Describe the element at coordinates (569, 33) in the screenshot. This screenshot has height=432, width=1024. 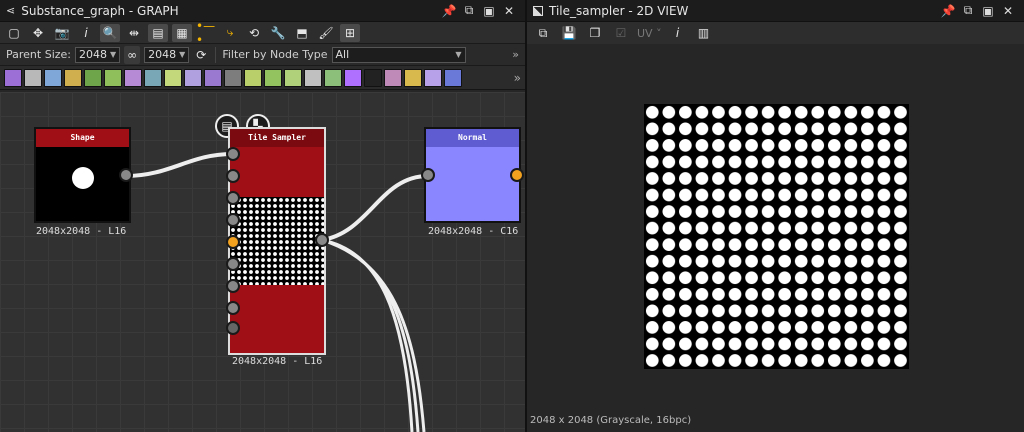
I see `save-icon: 💾` at that location.